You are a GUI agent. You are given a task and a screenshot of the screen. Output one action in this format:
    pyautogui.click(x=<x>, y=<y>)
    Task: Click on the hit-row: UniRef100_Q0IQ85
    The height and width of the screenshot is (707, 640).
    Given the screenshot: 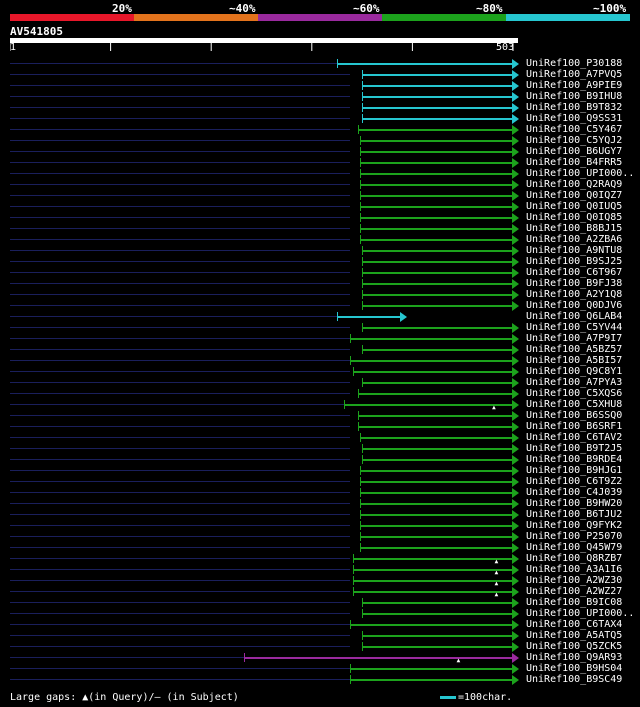 What is the action you would take?
    pyautogui.click(x=320, y=217)
    